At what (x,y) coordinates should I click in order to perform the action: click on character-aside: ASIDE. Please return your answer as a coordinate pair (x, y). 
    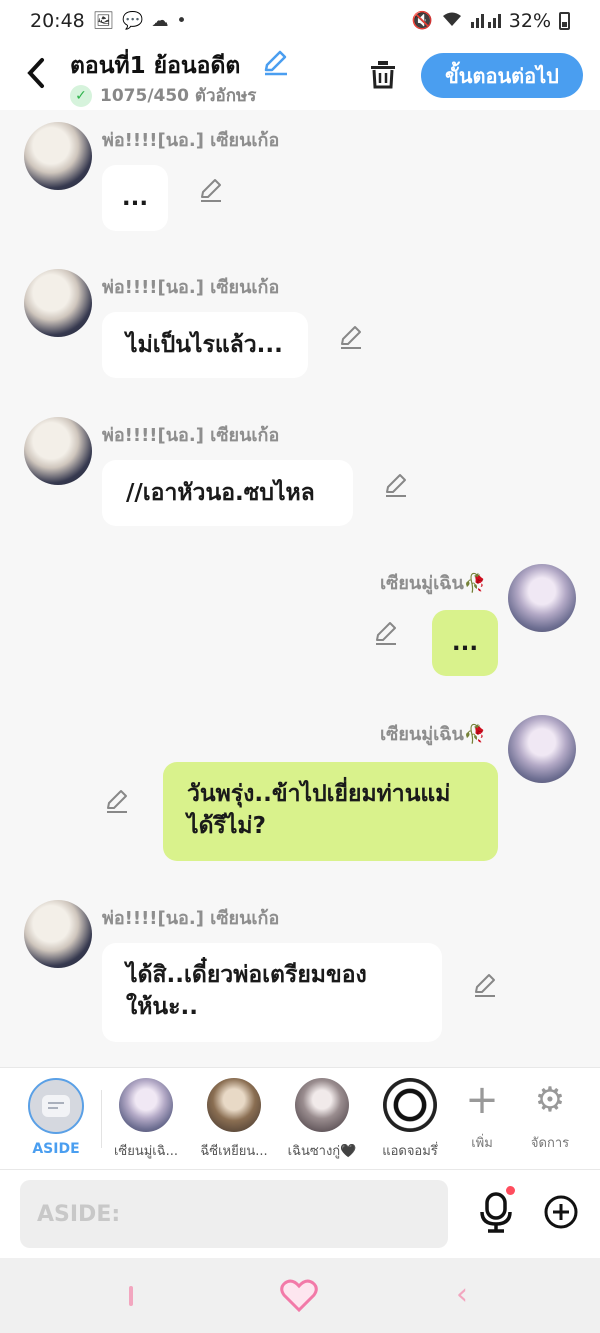
    Looking at the image, I should click on (56, 1117).